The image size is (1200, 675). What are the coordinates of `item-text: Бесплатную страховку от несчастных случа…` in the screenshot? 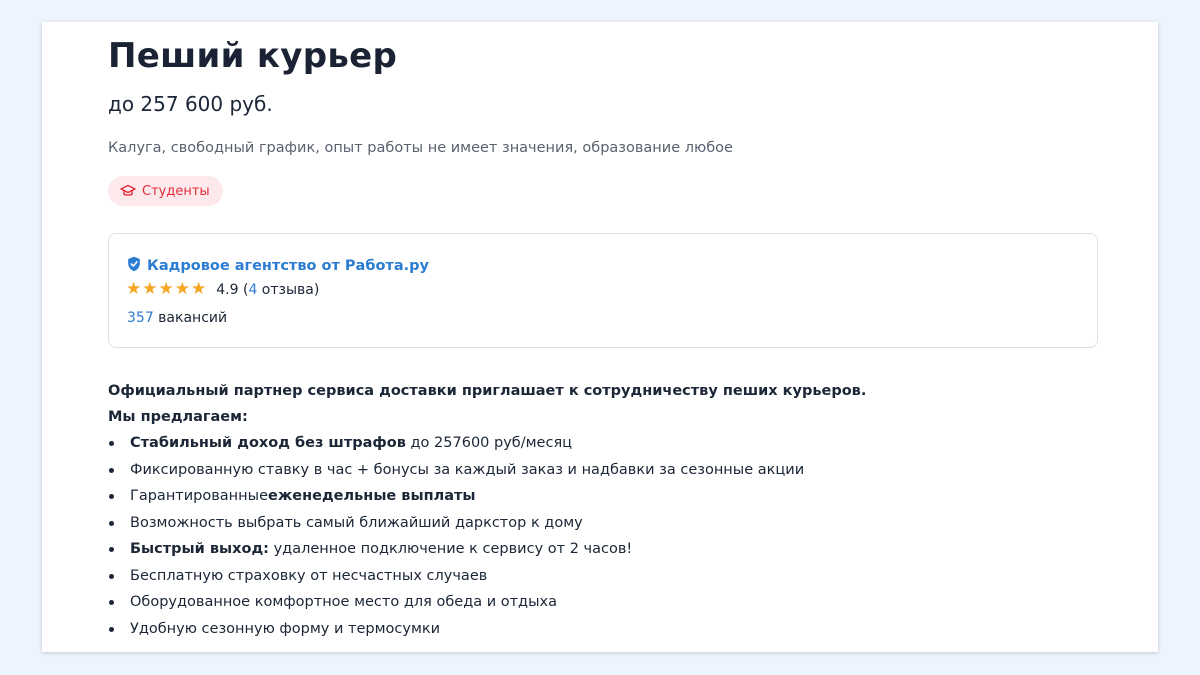 It's located at (309, 575).